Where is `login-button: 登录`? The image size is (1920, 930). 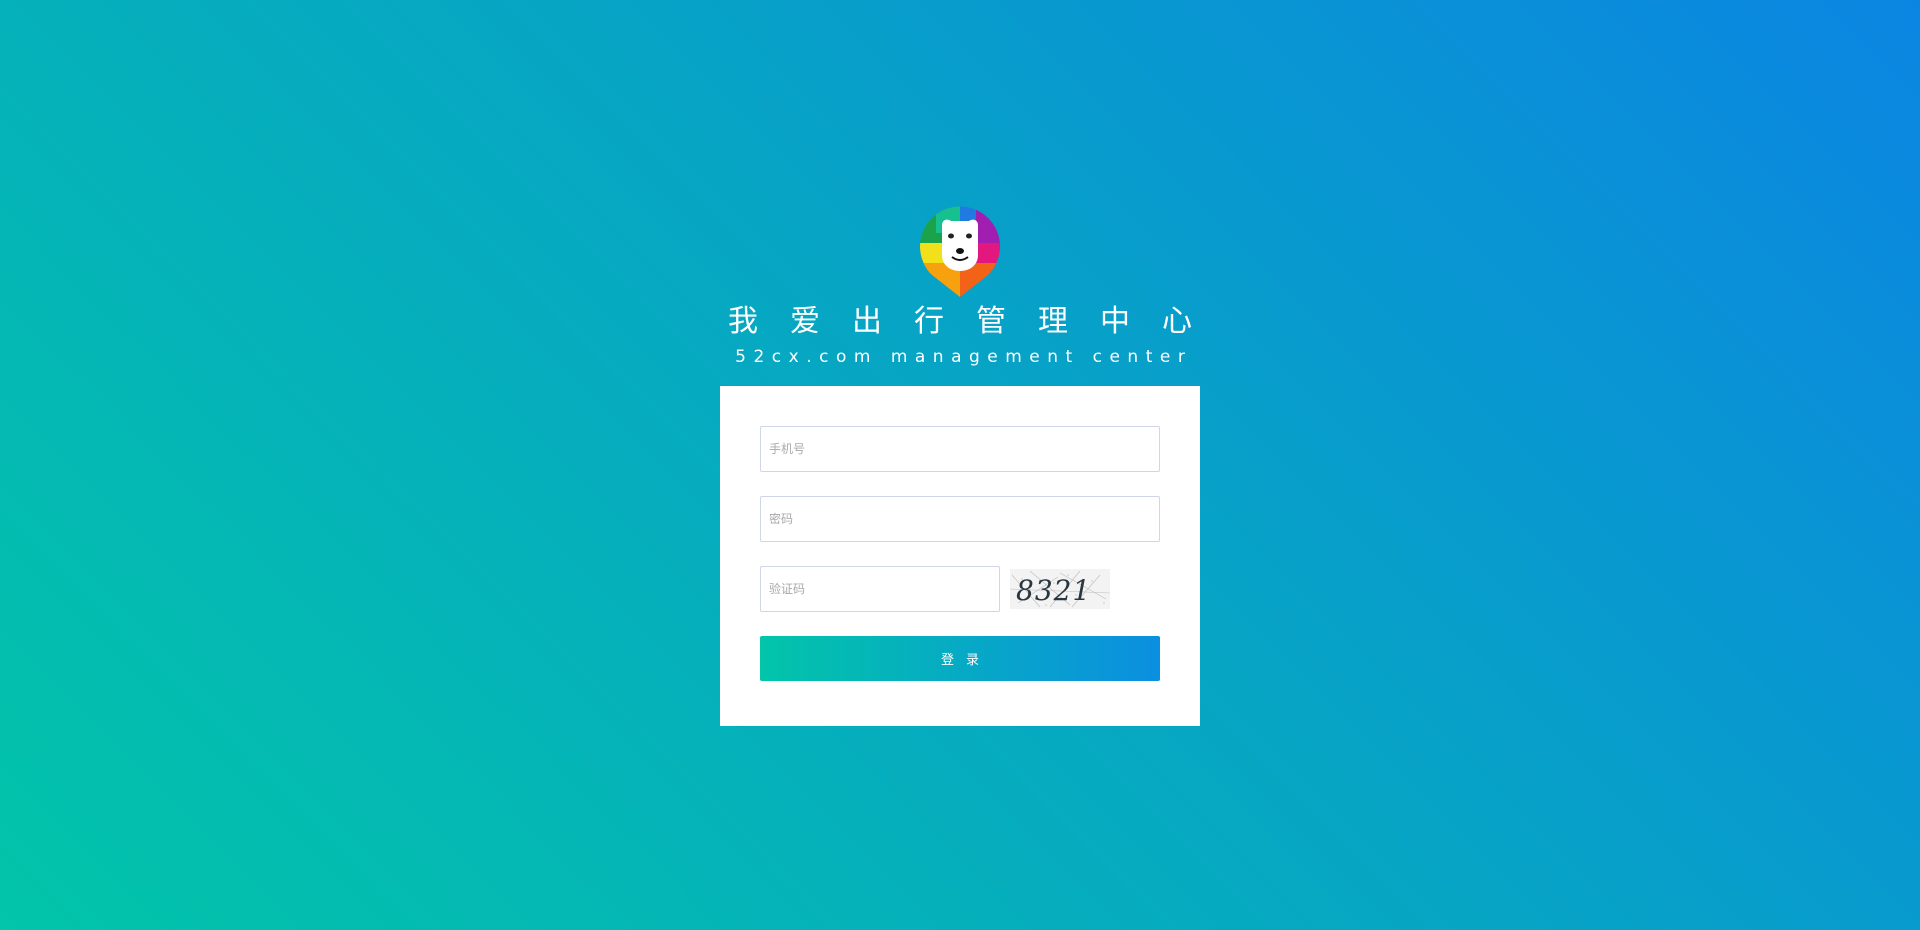
login-button: 登录 is located at coordinates (960, 658).